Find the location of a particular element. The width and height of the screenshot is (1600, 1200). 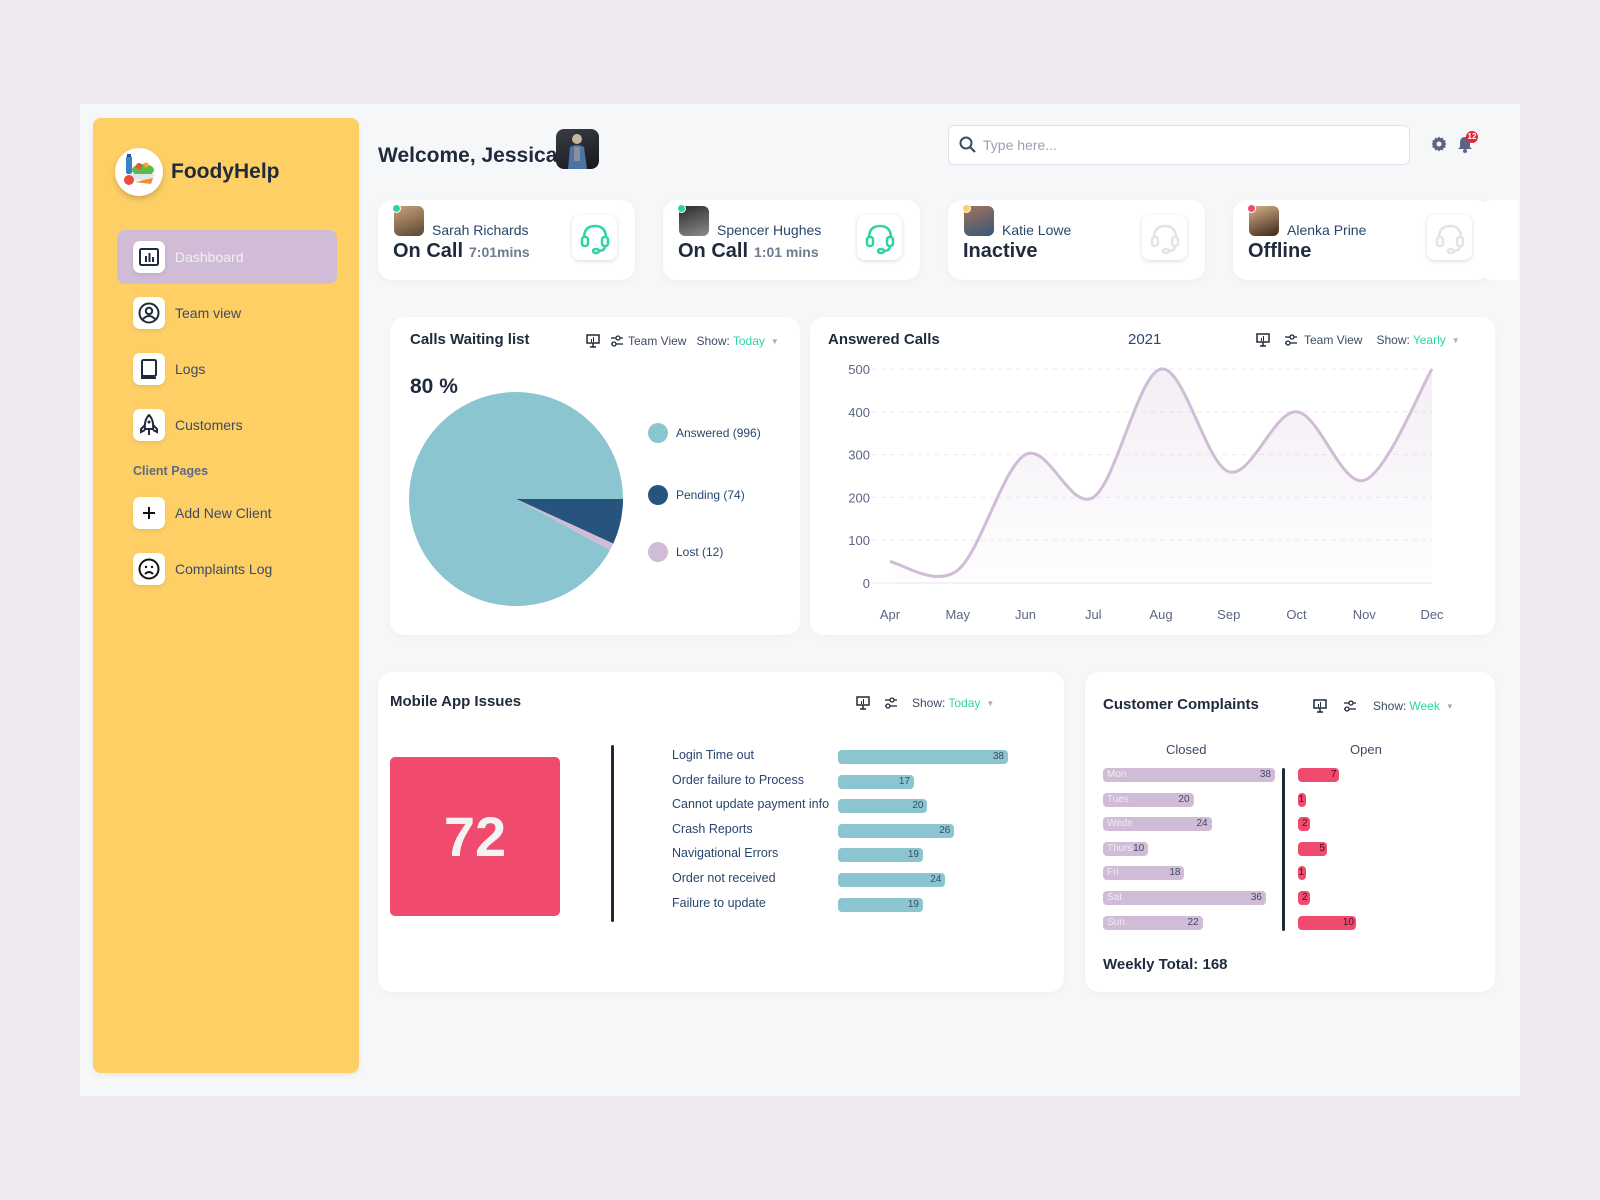

calls-pie-chart is located at coordinates (516, 499).